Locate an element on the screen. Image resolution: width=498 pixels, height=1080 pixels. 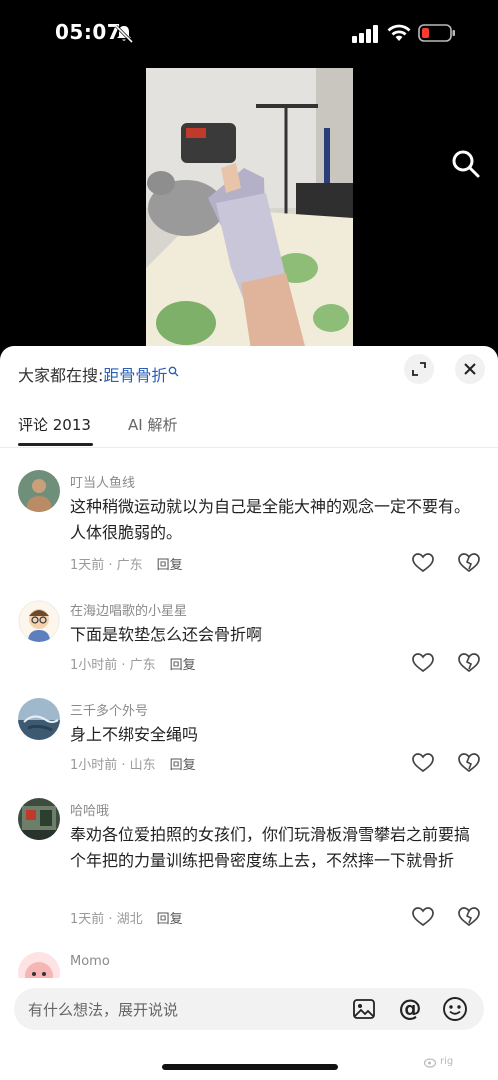
comment-text: 这种稍微运动就以为自己是全能大神的观念一定不要有。人体很脆弱的。 is located at coordinates (270, 519).